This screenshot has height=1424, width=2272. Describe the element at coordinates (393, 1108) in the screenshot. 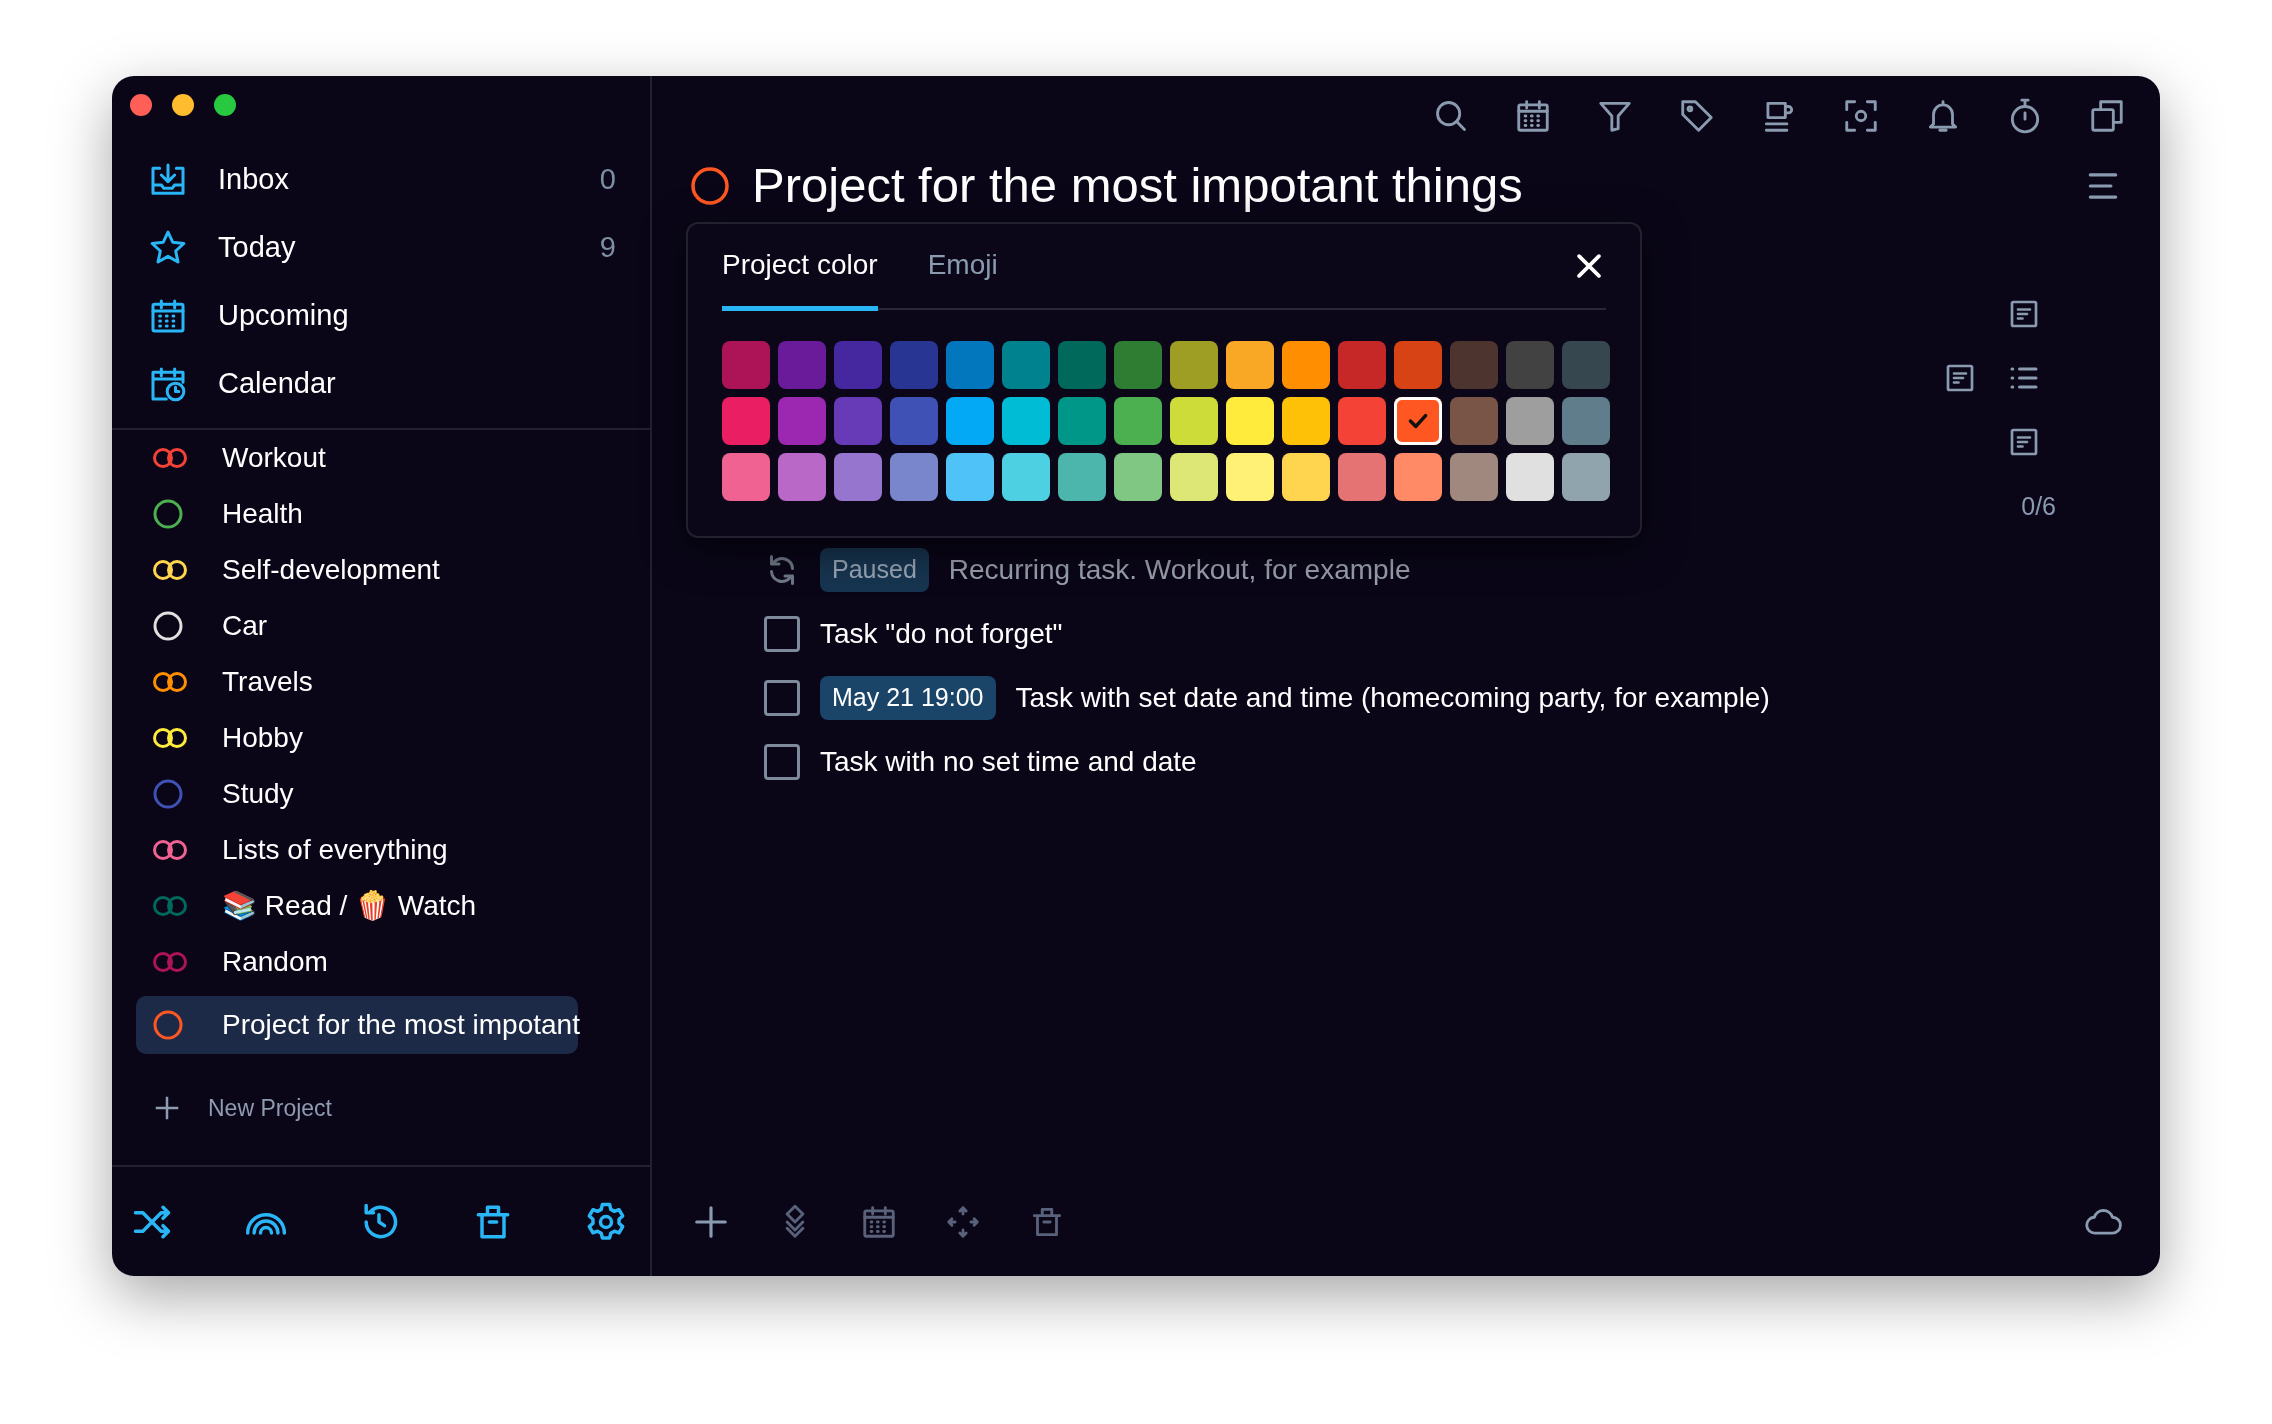

I see `new-project-button: New Project` at that location.